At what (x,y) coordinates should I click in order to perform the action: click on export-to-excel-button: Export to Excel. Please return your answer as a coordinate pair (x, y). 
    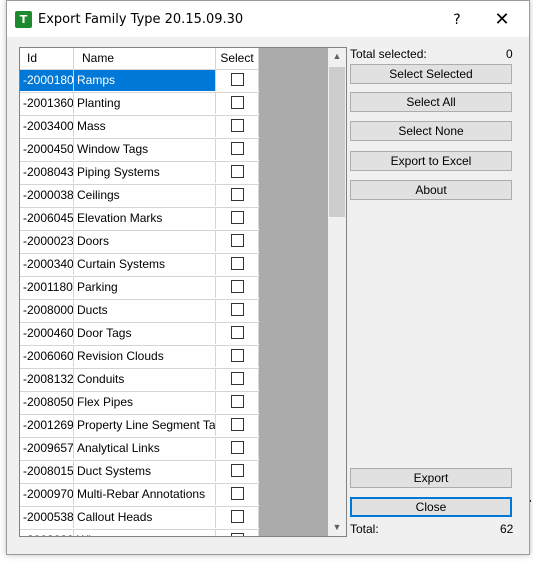
    Looking at the image, I should click on (431, 161).